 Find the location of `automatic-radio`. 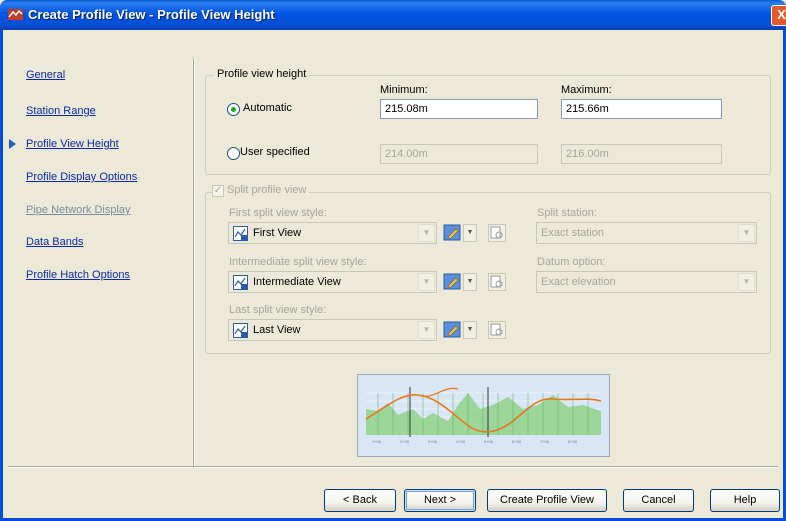

automatic-radio is located at coordinates (233, 109).